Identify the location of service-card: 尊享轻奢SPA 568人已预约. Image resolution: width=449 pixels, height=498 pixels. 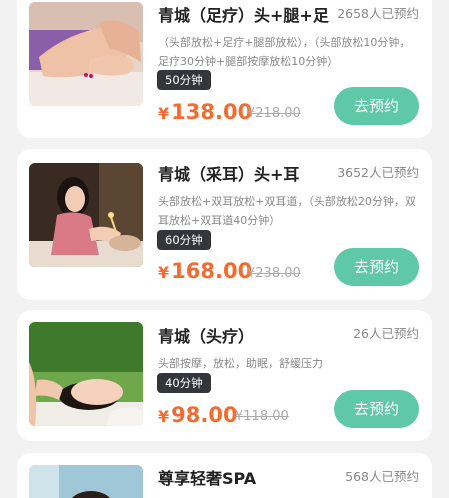
(224, 475).